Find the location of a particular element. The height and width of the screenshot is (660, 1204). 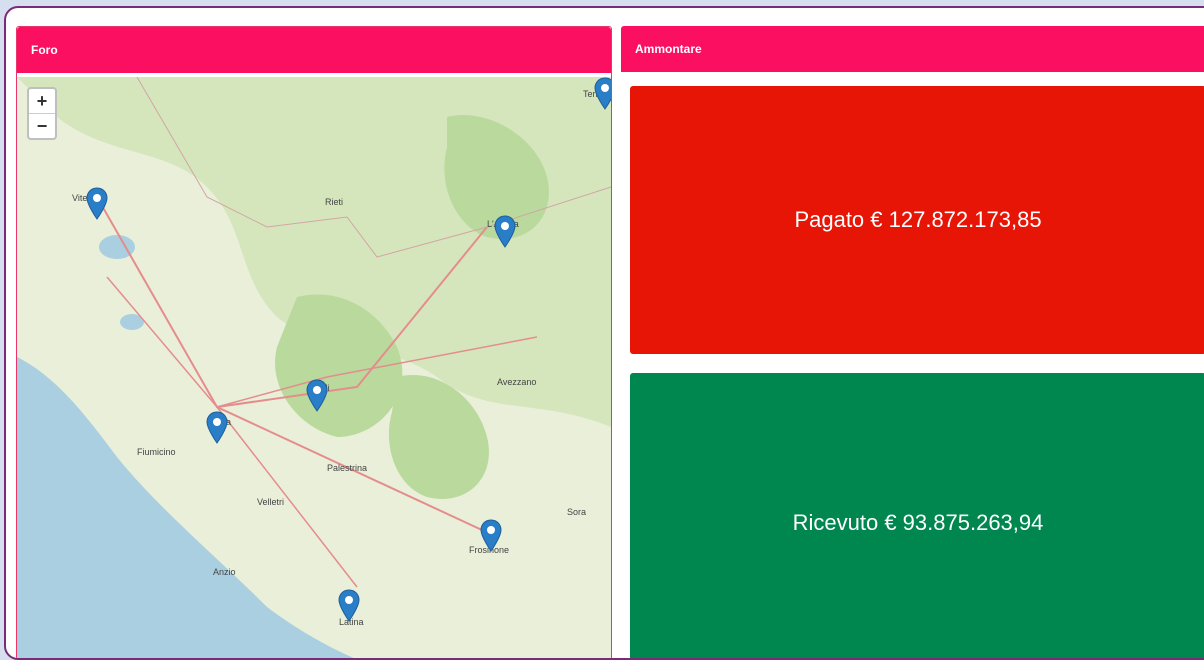

paid-amount-text: Pagato € 127.872.173,85 is located at coordinates (918, 219).